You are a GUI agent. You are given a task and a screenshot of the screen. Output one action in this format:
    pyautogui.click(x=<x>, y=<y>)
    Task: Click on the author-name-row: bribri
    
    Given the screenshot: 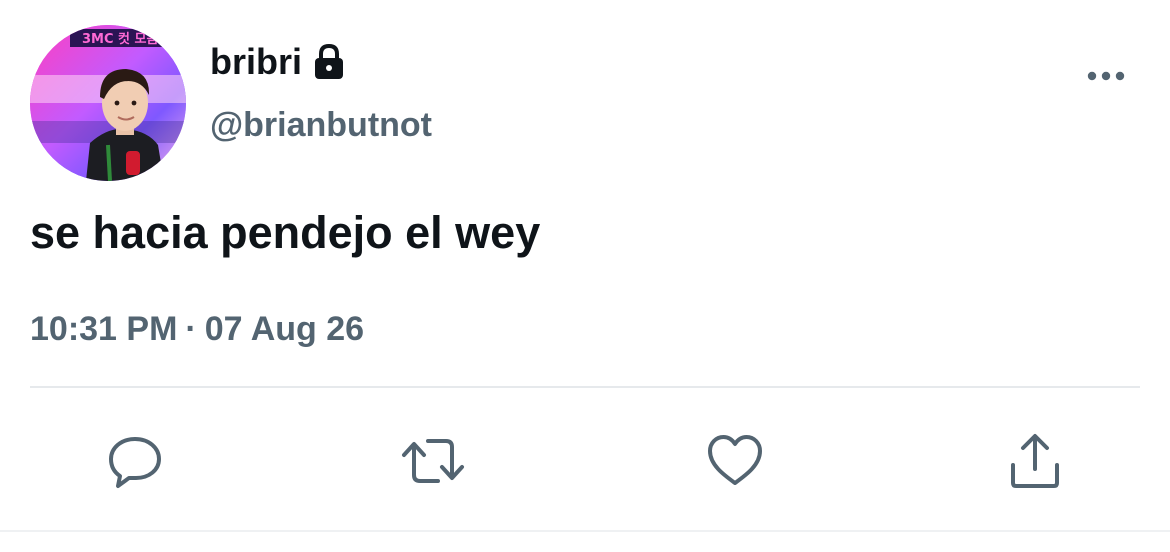 What is the action you would take?
    pyautogui.click(x=278, y=62)
    